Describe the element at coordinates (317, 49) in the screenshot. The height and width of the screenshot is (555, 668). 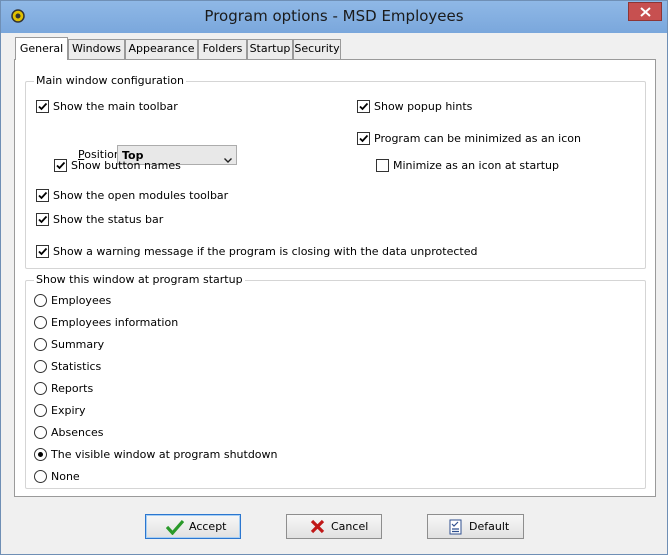
I see `tab-security: Security` at that location.